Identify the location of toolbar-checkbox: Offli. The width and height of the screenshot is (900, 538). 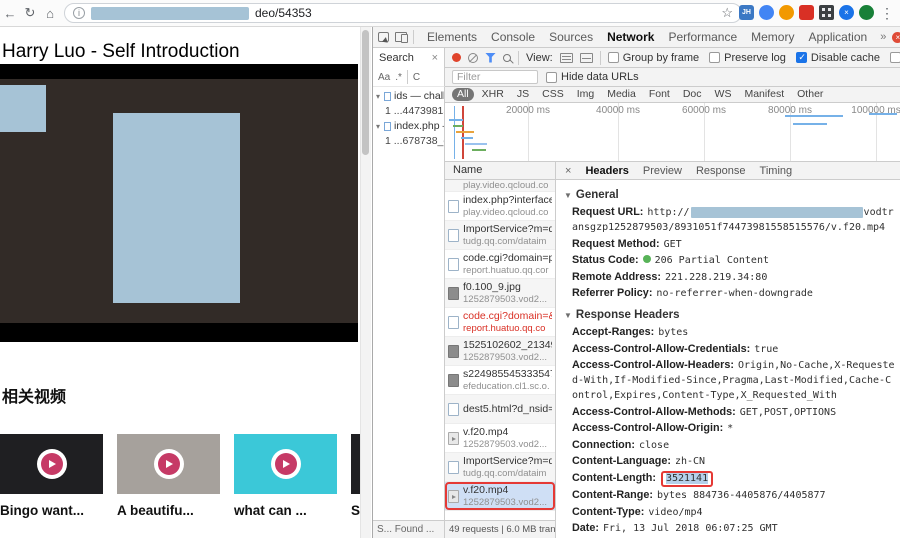
(894, 58).